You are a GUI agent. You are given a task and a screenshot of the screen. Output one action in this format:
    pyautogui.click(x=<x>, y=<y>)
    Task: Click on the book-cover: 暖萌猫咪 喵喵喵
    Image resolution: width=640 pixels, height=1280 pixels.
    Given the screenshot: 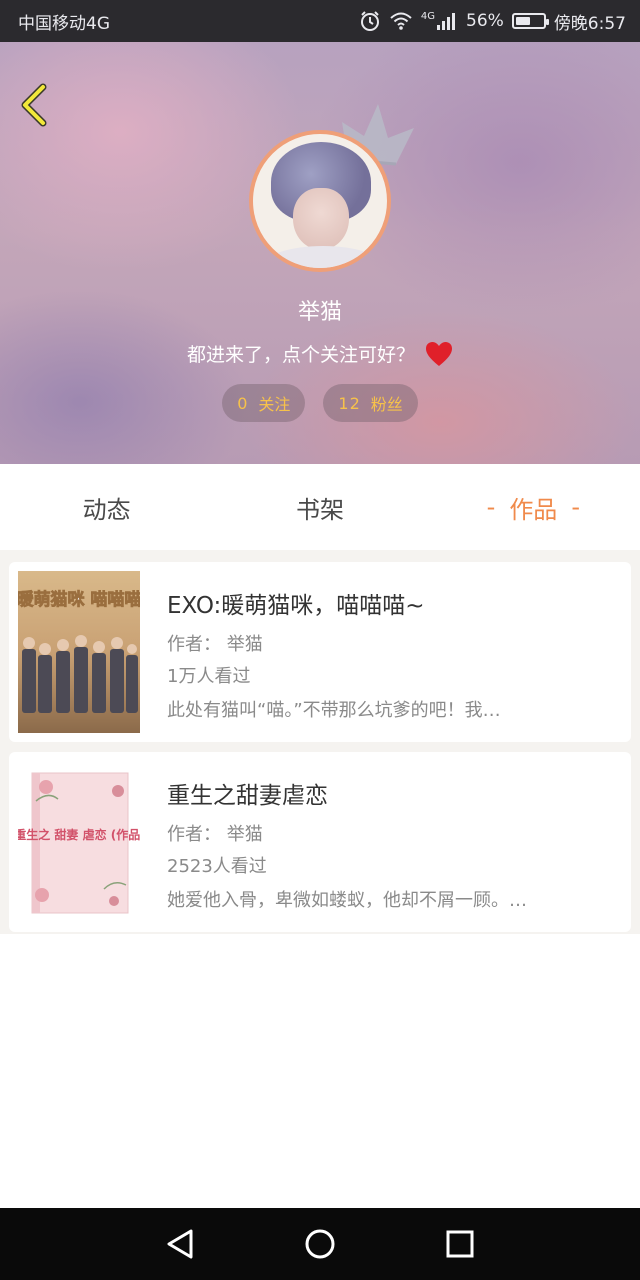 What is the action you would take?
    pyautogui.click(x=79, y=652)
    